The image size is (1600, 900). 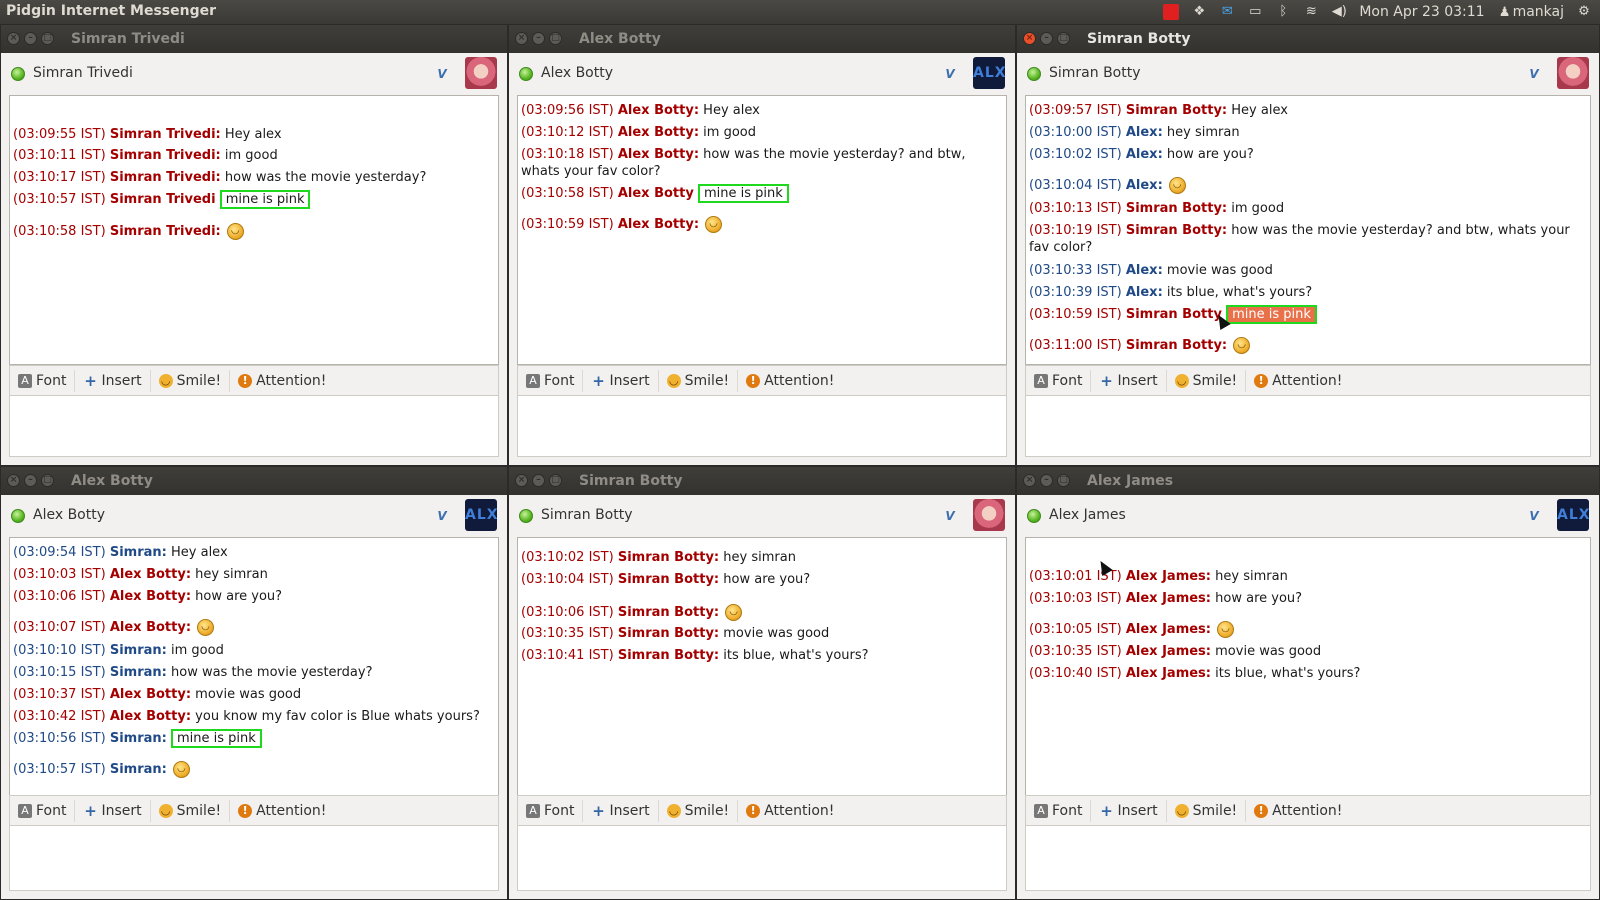 I want to click on window-title: Alex Botty, so click(x=620, y=39).